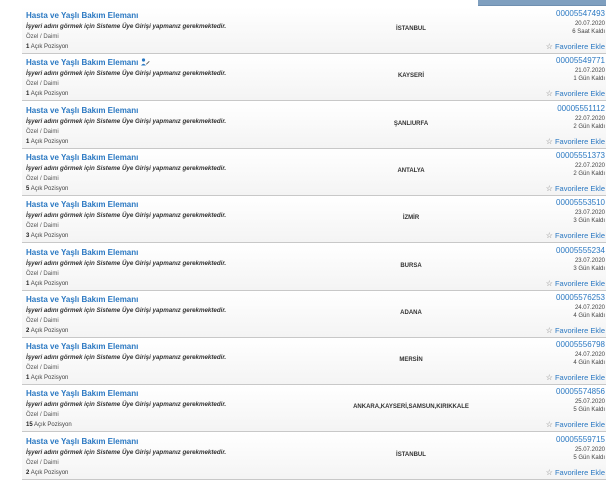  I want to click on job-city: BURSA, so click(411, 265).